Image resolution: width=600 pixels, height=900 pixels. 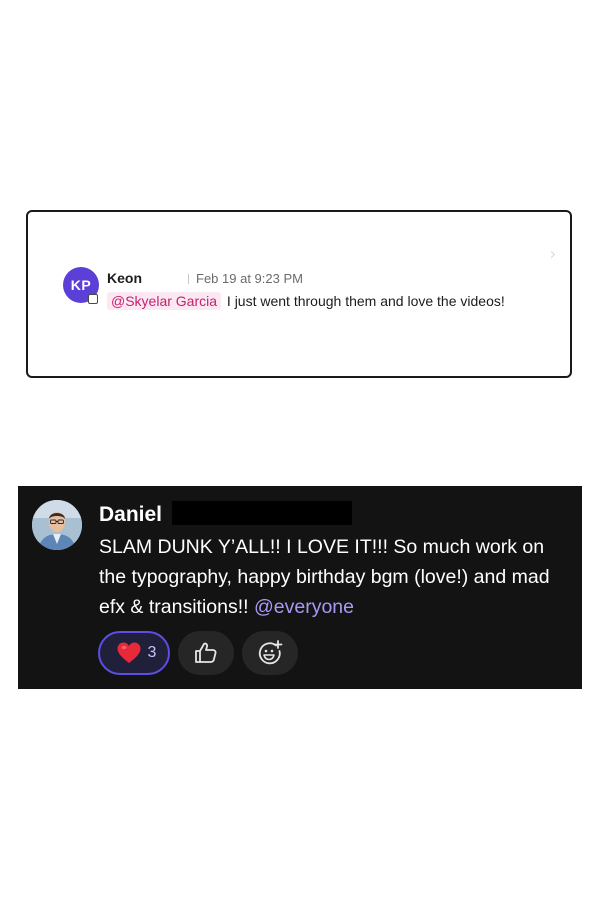 I want to click on reaction-heart-button: 3, so click(x=134, y=653).